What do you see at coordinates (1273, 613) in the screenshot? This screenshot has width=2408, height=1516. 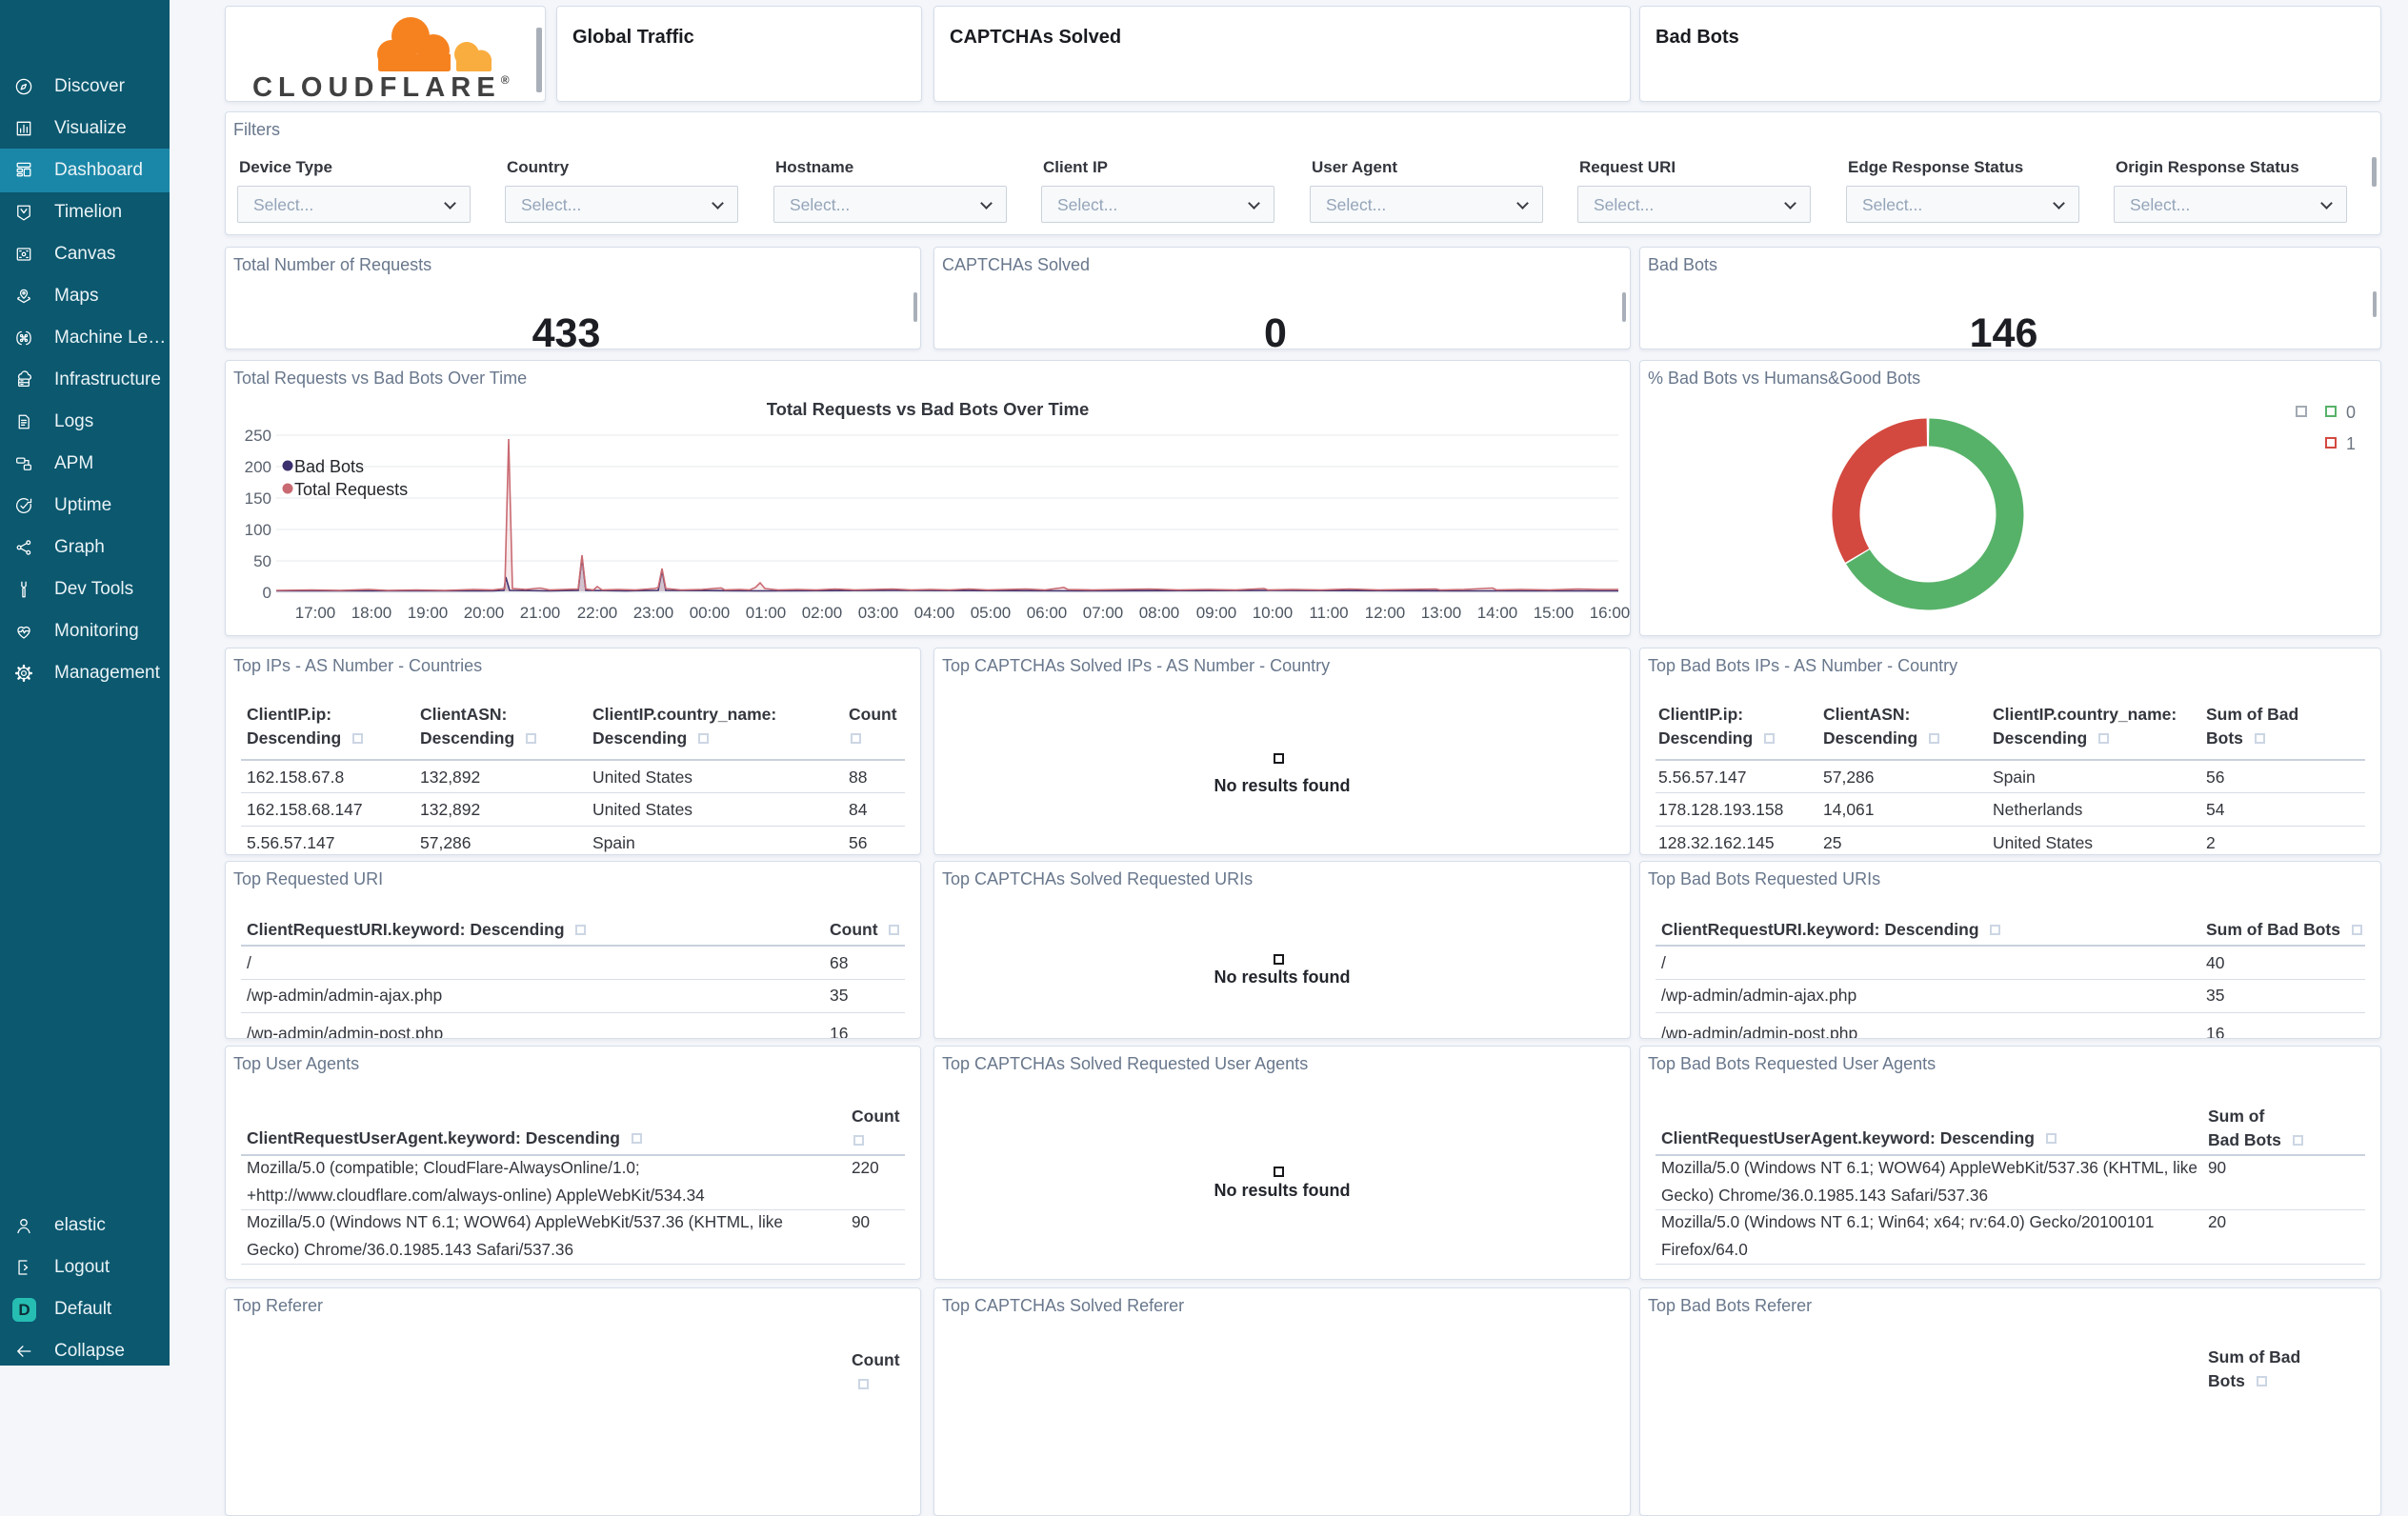 I see `svg-text: 10:00` at bounding box center [1273, 613].